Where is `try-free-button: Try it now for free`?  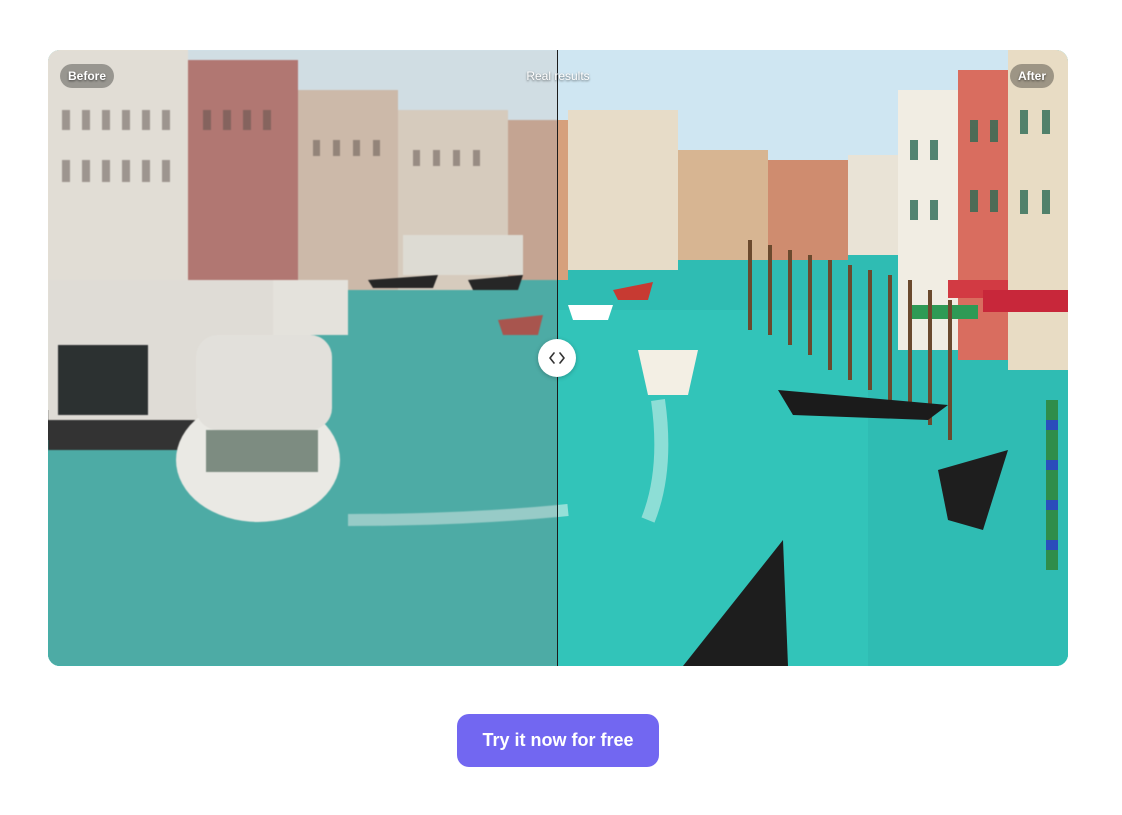 try-free-button: Try it now for free is located at coordinates (558, 740).